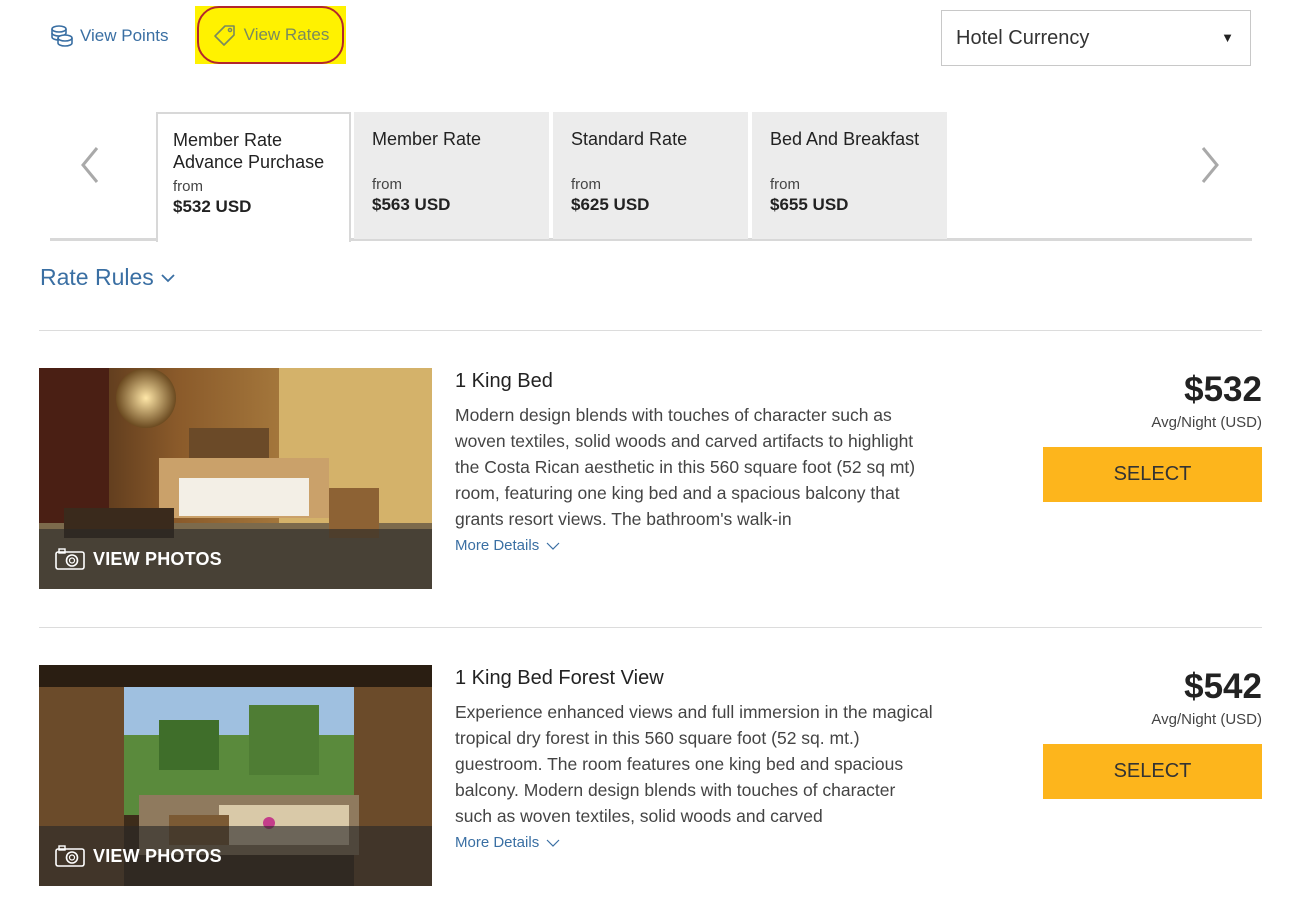 This screenshot has width=1294, height=923. Describe the element at coordinates (212, 206) in the screenshot. I see `tab-price: $532 USD` at that location.